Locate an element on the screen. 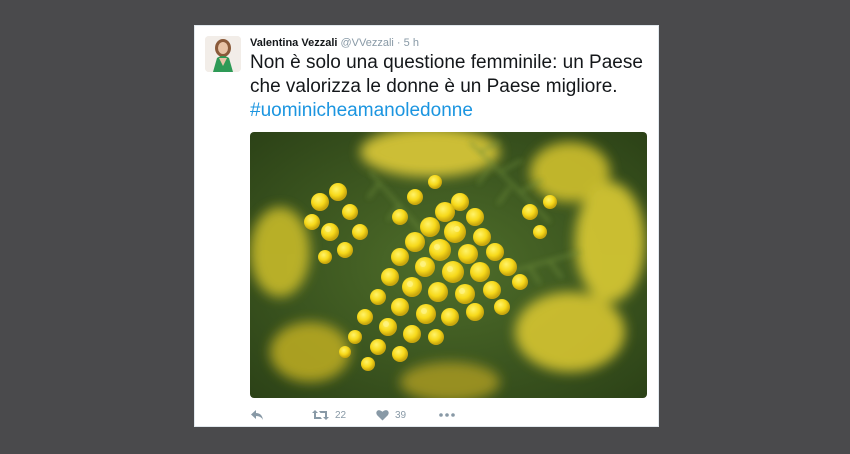 This screenshot has width=850, height=454. author-name: Valentina Vezzali is located at coordinates (293, 43).